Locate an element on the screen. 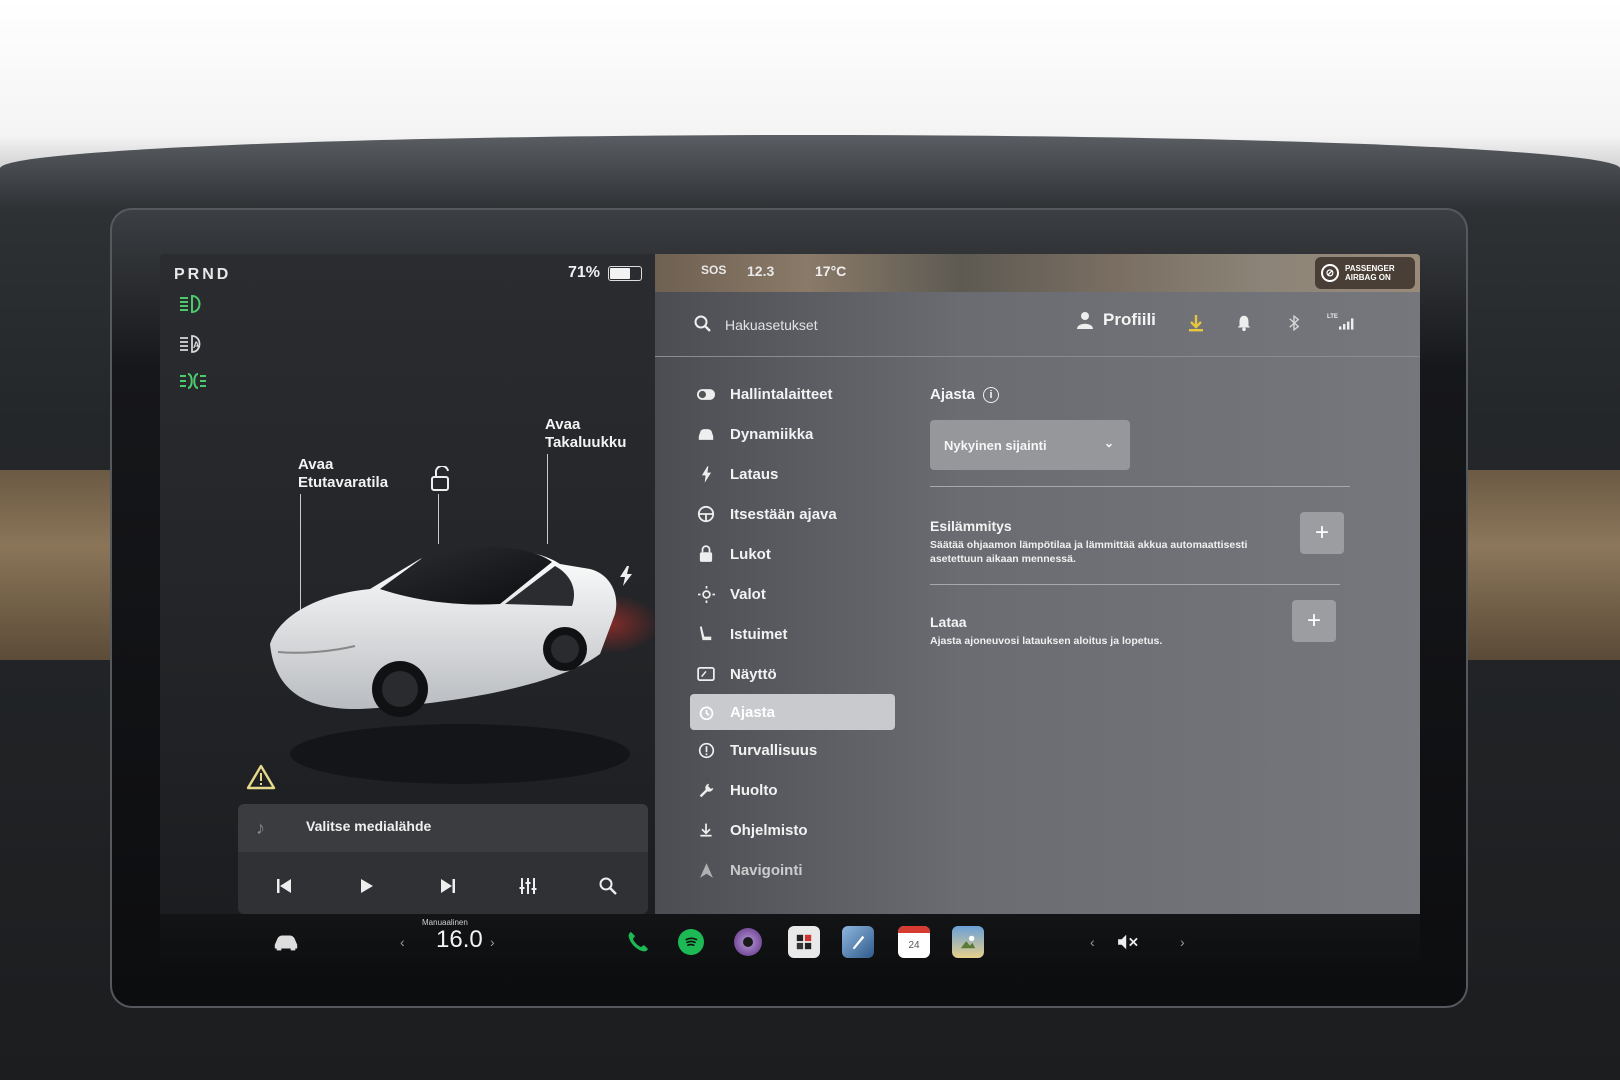 Image resolution: width=1620 pixels, height=1080 pixels. menu-item-label: Lataus is located at coordinates (754, 474).